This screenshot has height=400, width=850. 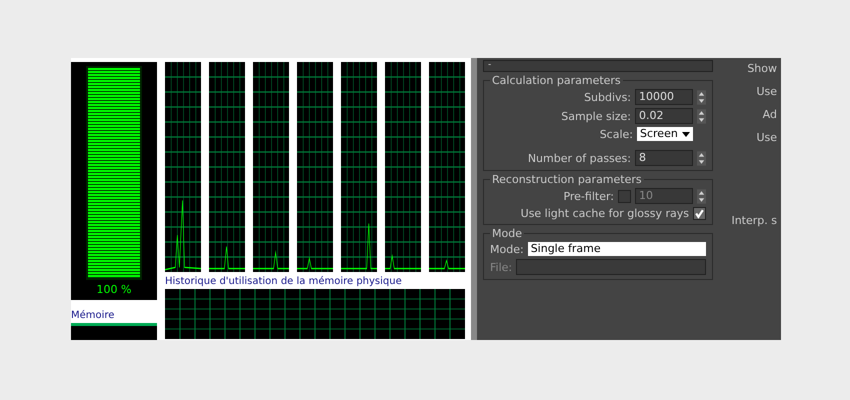 I want to click on field-label: Sample size:, so click(x=596, y=116).